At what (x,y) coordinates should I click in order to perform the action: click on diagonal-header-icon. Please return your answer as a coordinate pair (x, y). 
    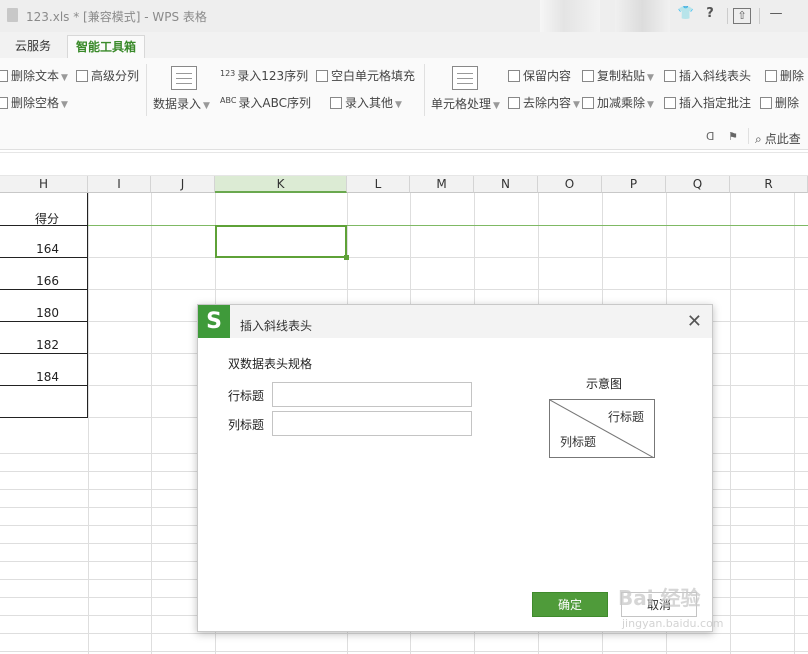
    Looking at the image, I should click on (670, 76).